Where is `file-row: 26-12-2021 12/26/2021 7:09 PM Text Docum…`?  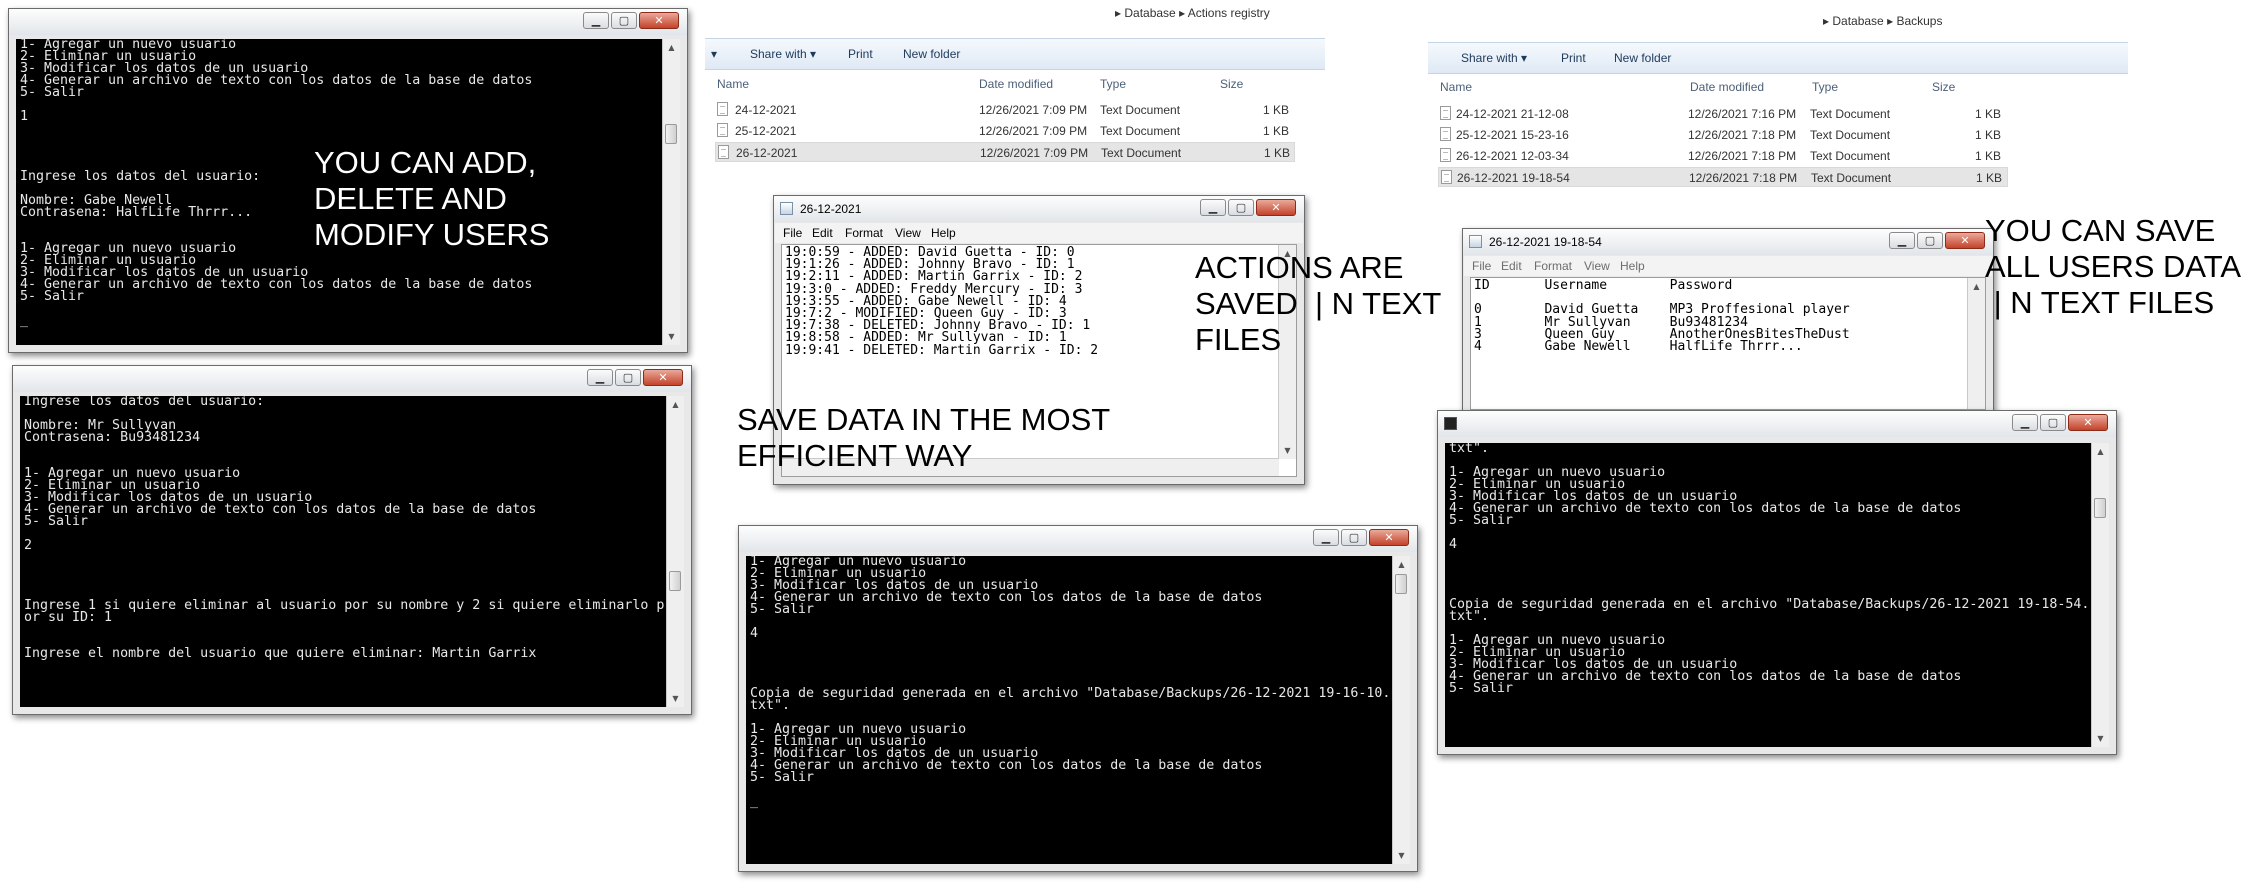 file-row: 26-12-2021 12/26/2021 7:09 PM Text Docum… is located at coordinates (1005, 152).